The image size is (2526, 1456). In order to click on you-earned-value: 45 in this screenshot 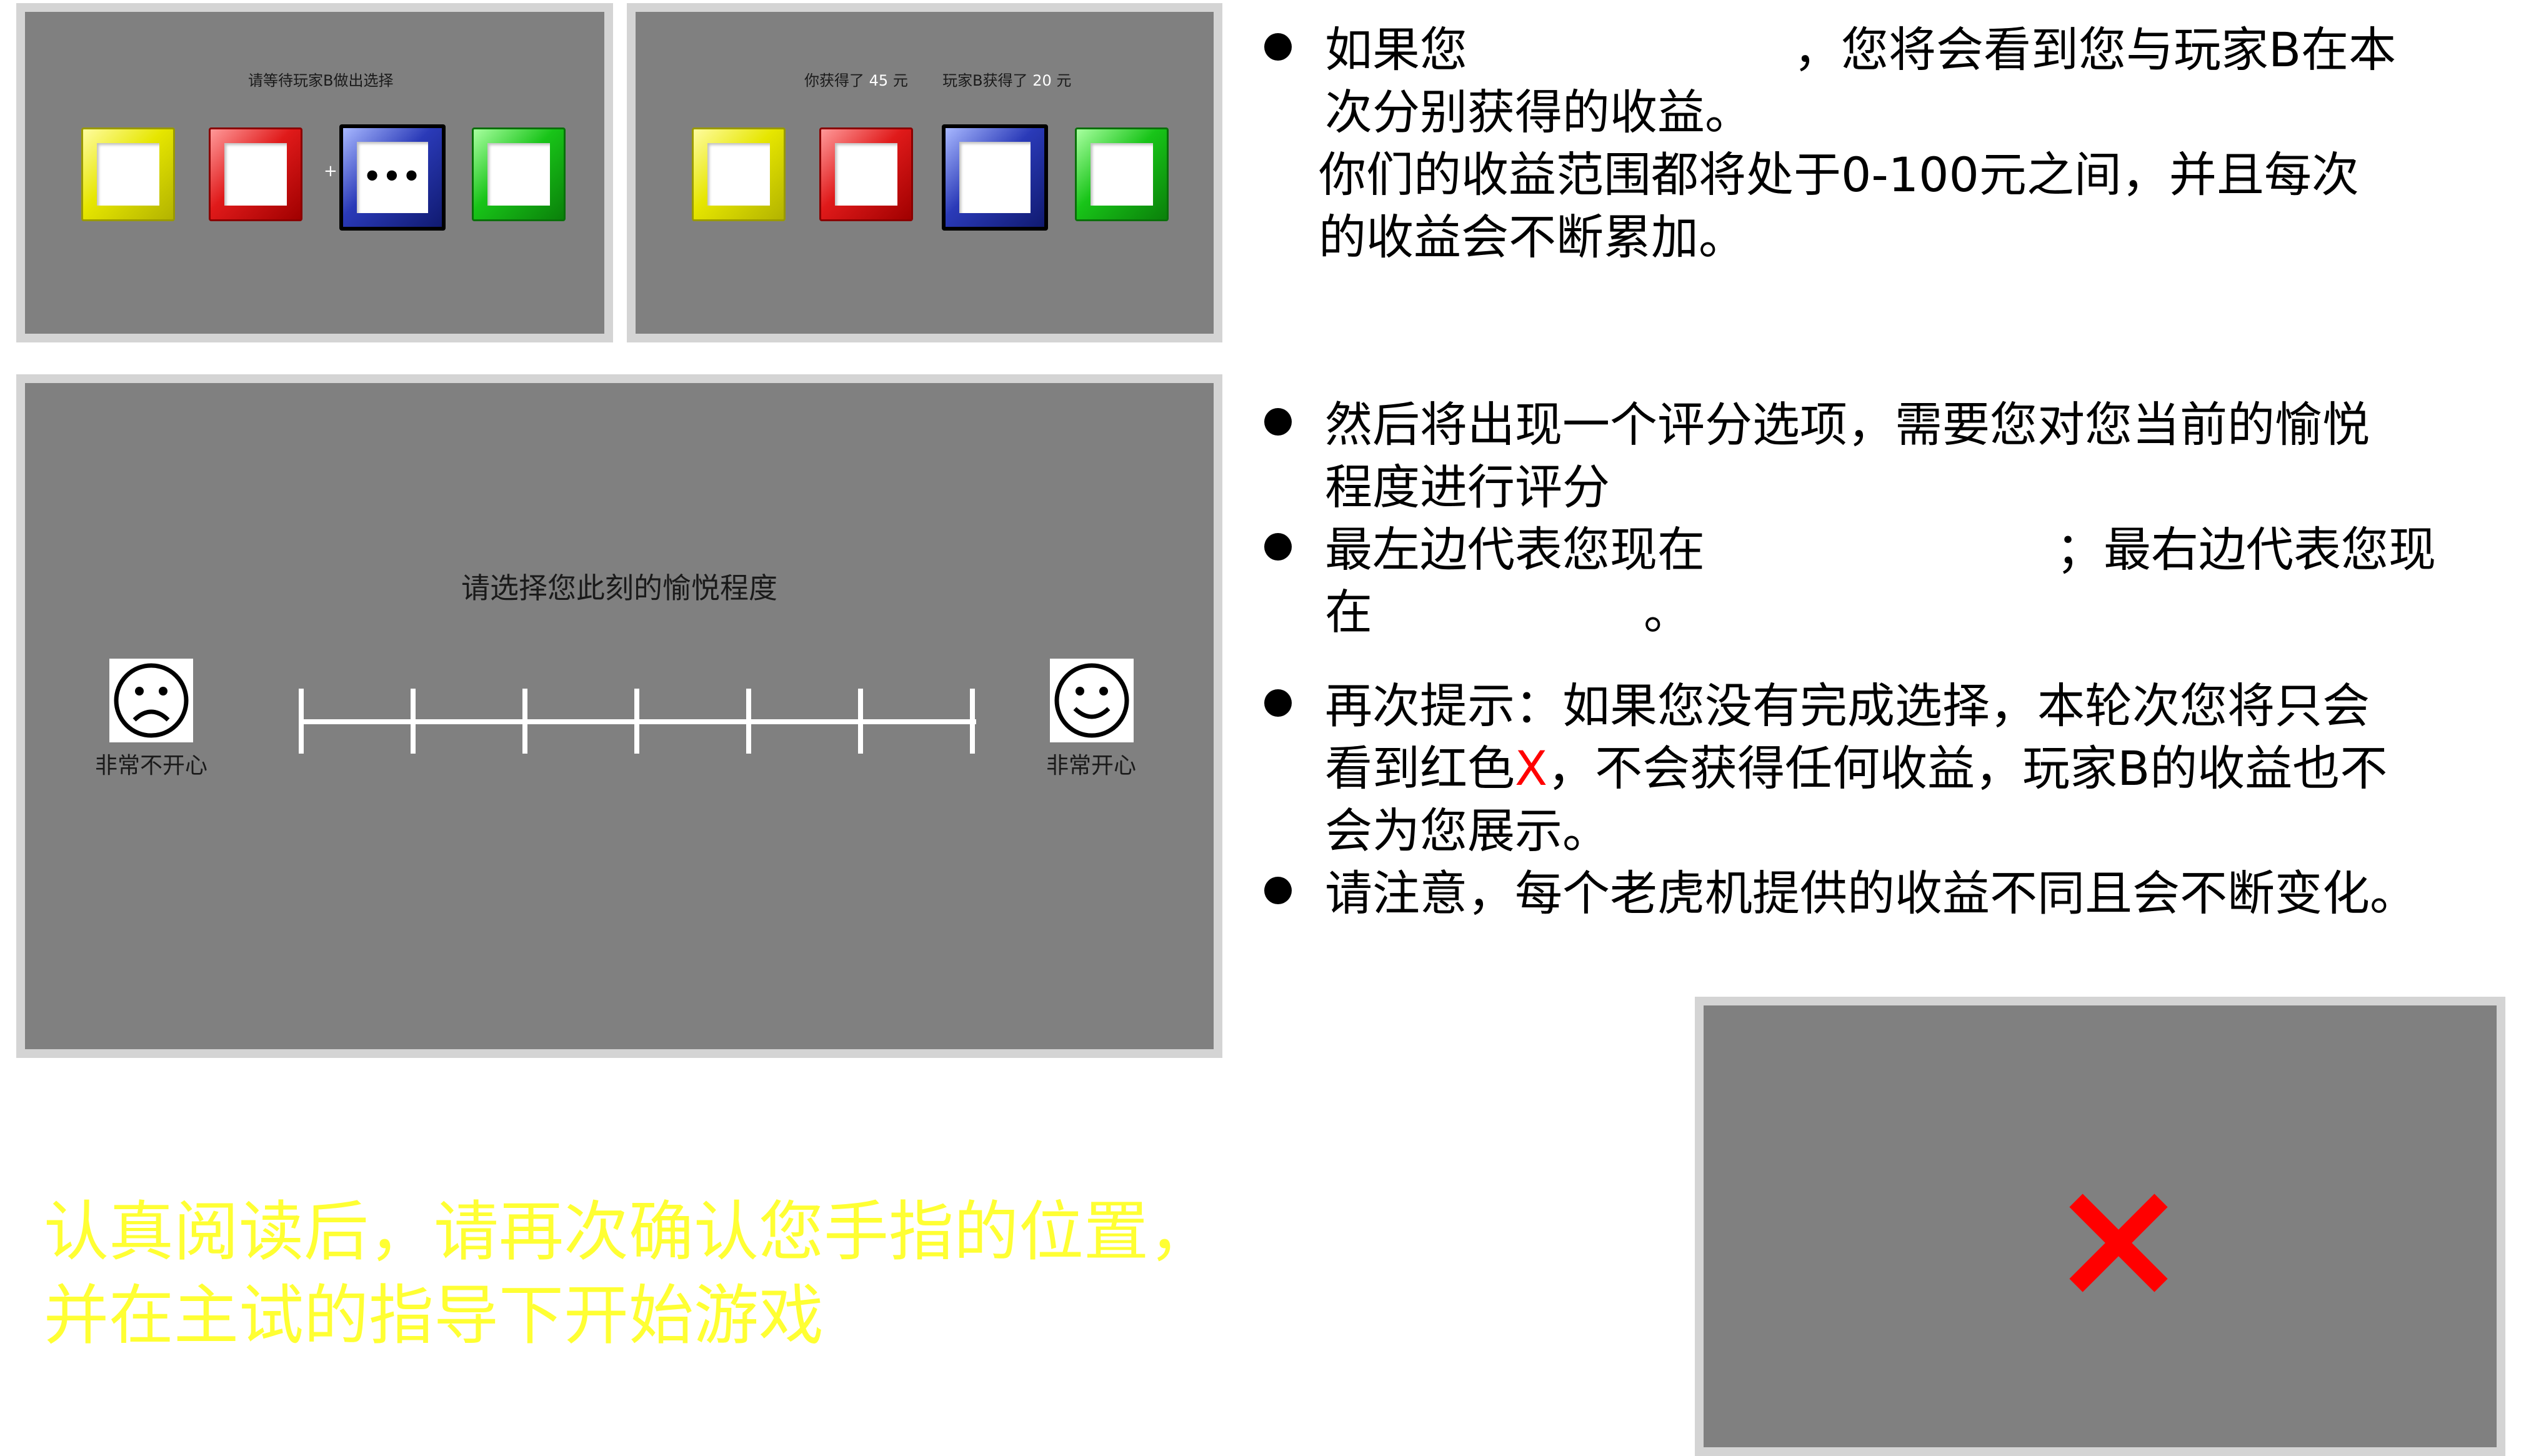, I will do `click(879, 80)`.